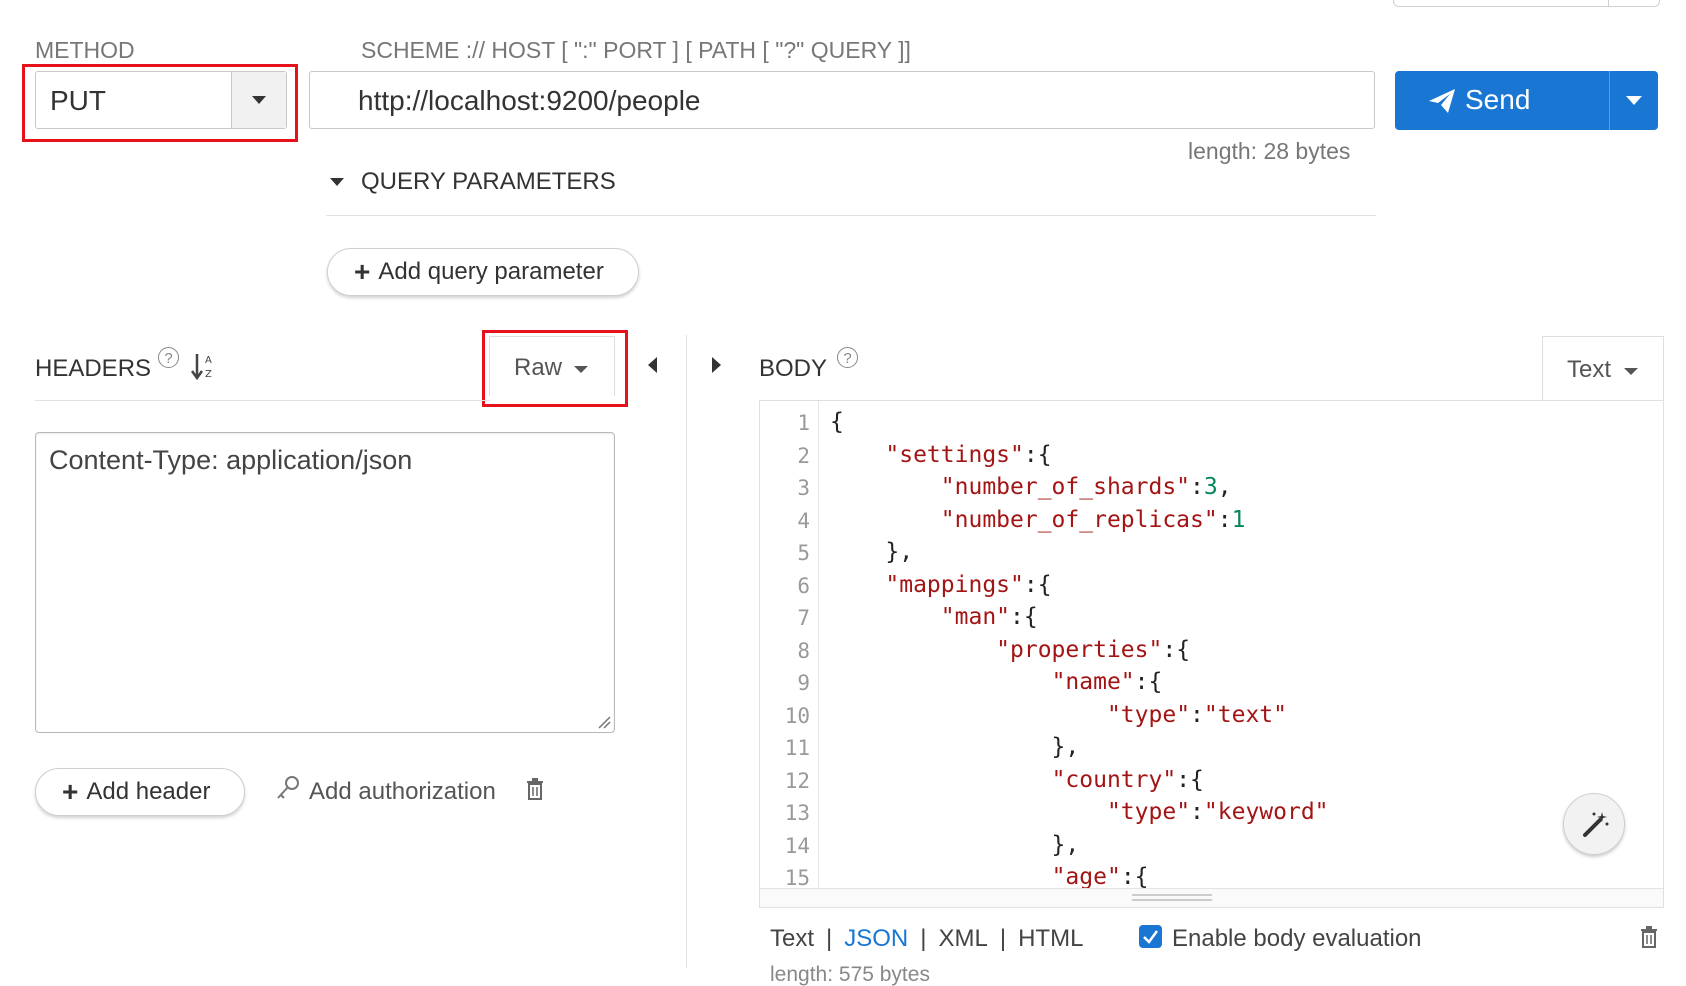  Describe the element at coordinates (847, 357) in the screenshot. I see `body-help-icon: ?` at that location.